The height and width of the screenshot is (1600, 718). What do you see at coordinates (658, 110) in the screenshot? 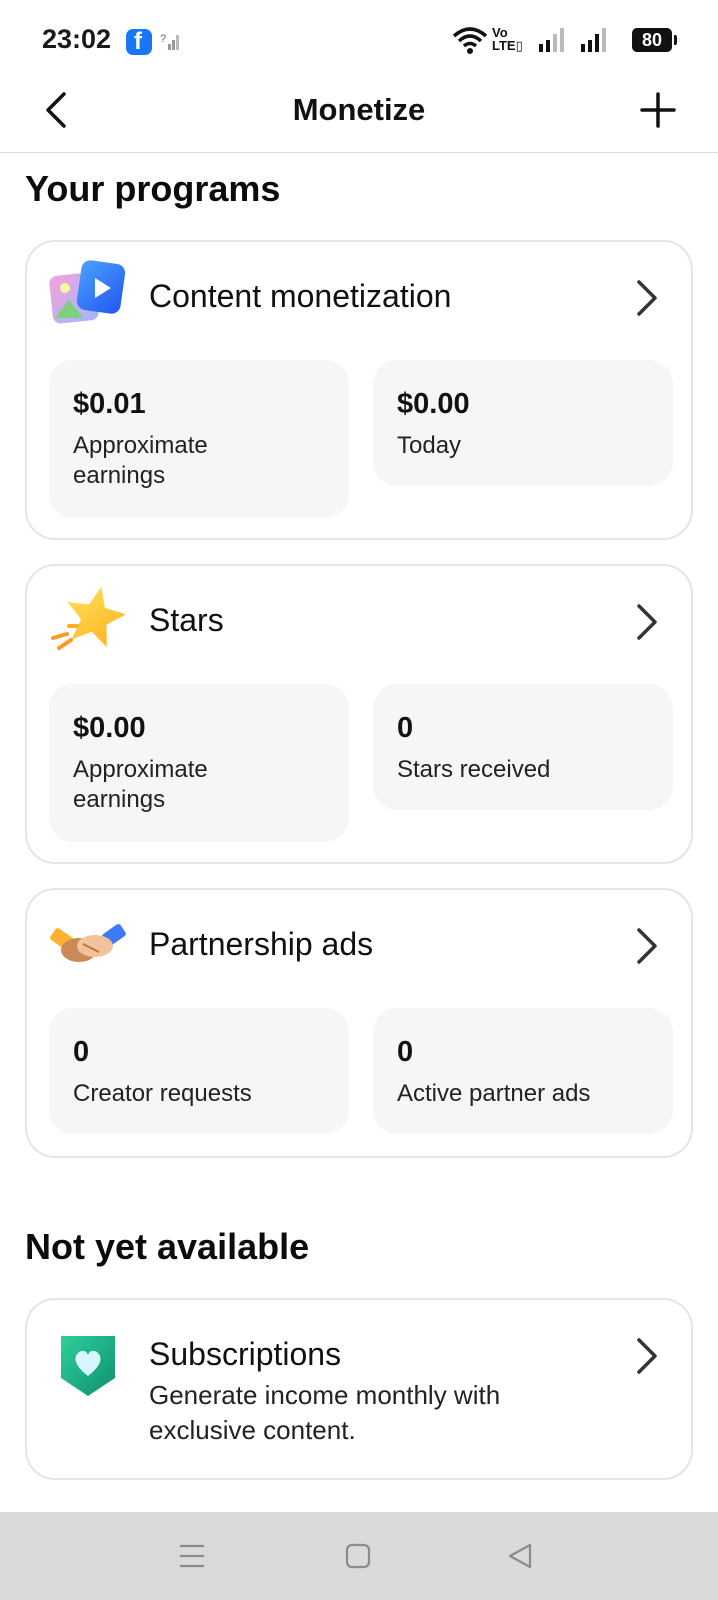
I see `plus-icon` at bounding box center [658, 110].